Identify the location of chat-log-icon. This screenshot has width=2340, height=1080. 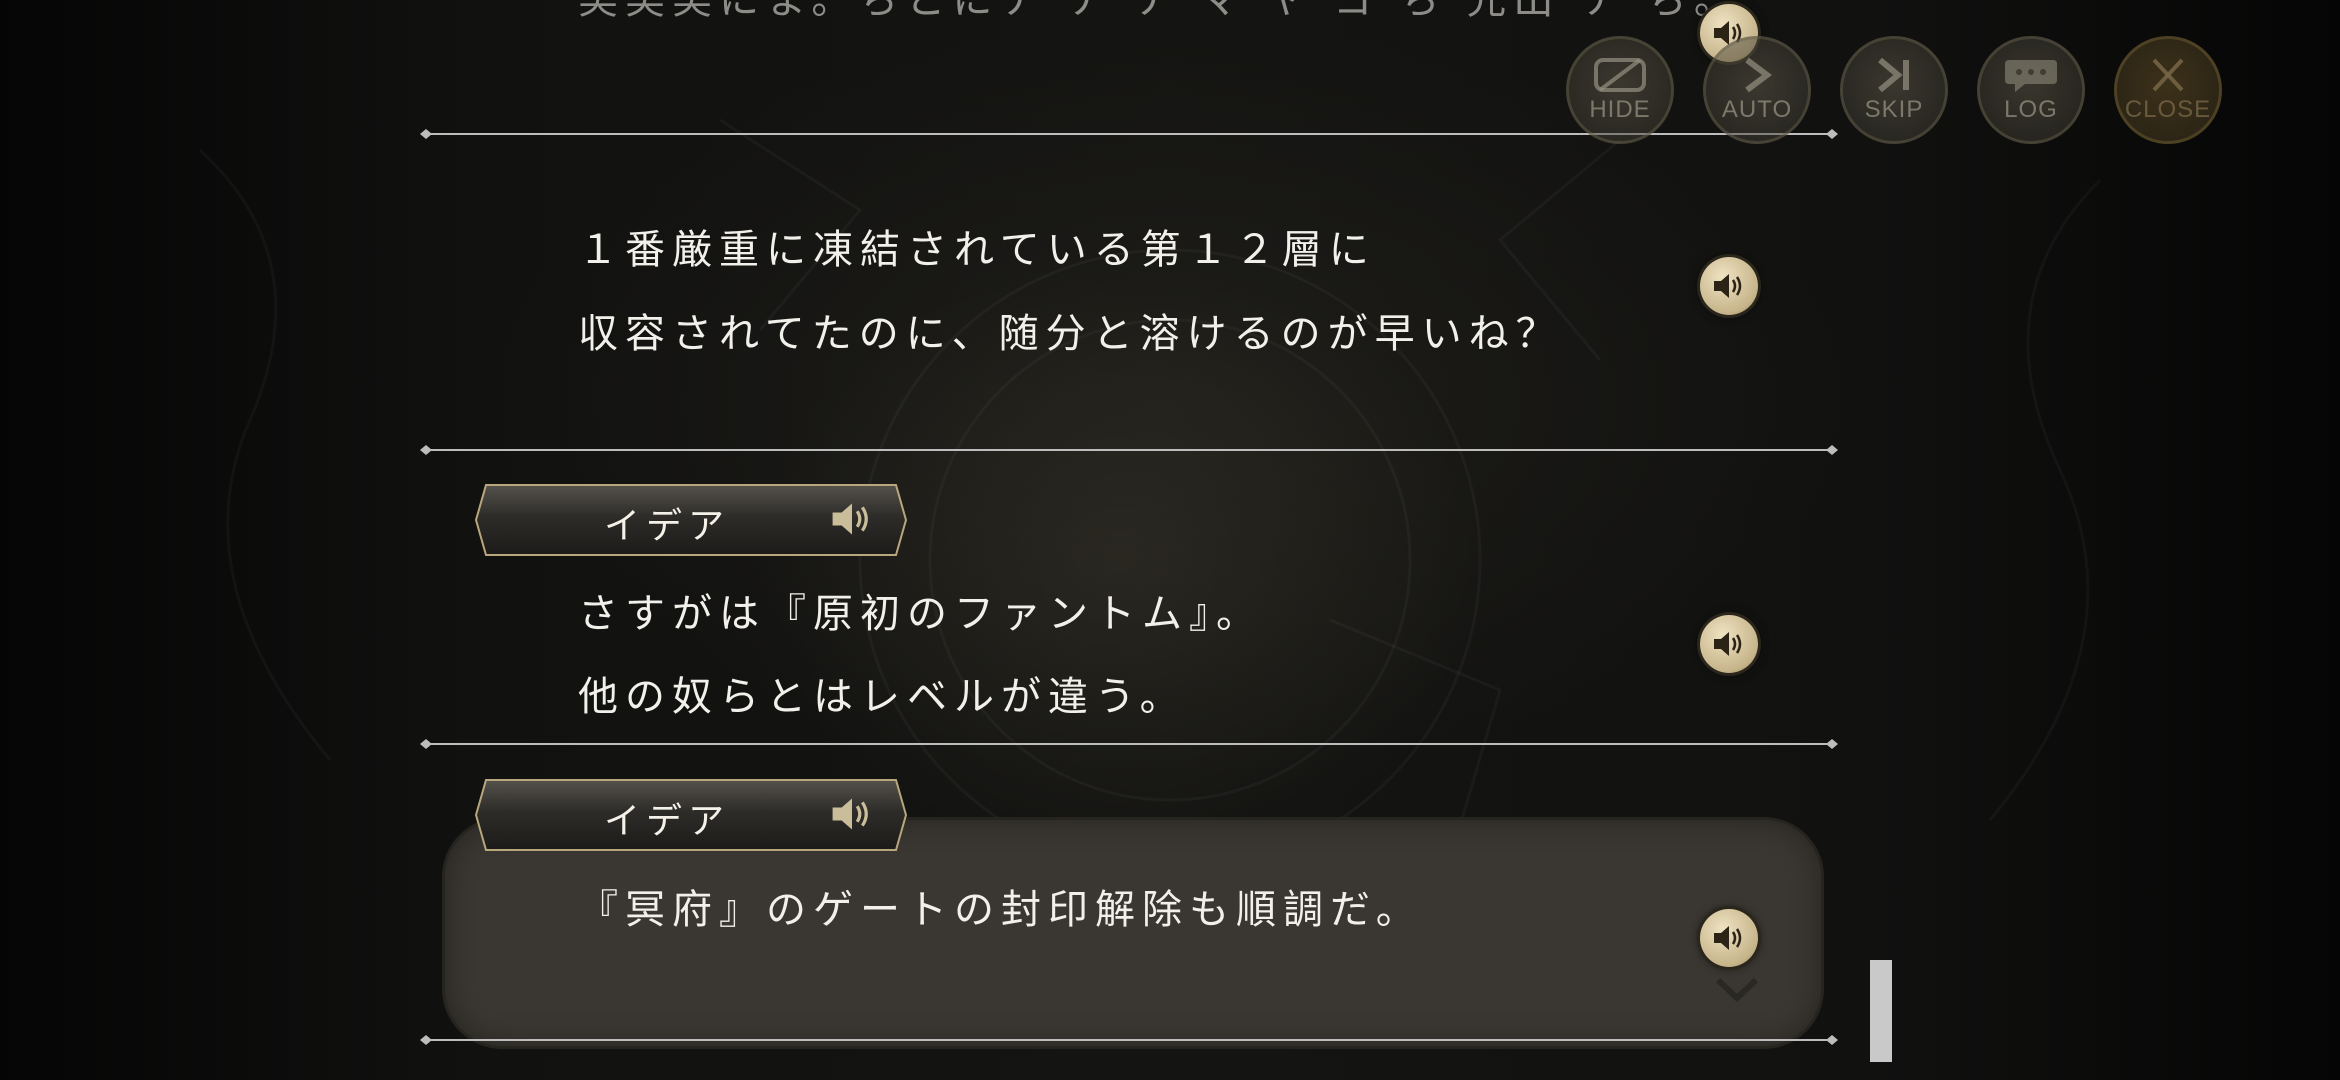
(2031, 76).